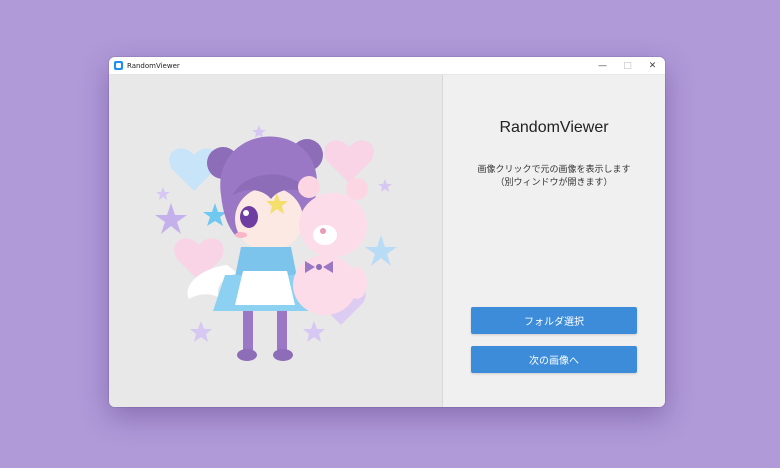 This screenshot has width=780, height=468. What do you see at coordinates (241, 235) in the screenshot?
I see `cheek-shape` at bounding box center [241, 235].